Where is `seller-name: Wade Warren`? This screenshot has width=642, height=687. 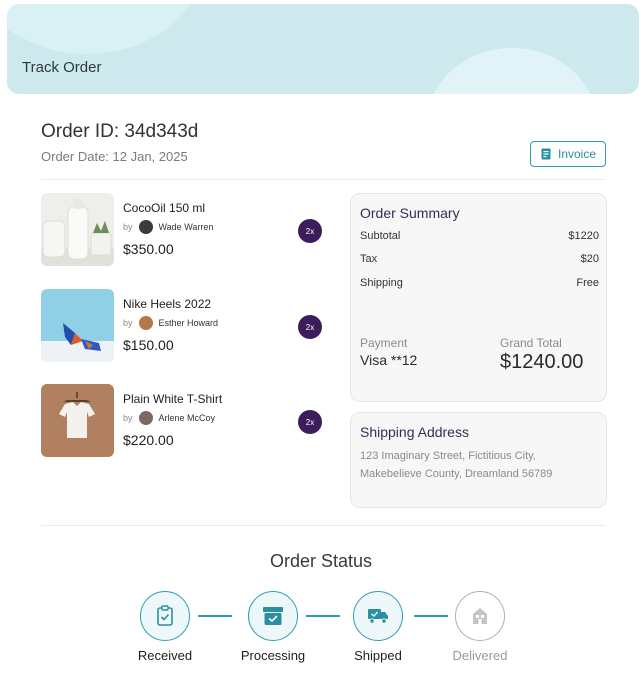
seller-name: Wade Warren is located at coordinates (186, 227).